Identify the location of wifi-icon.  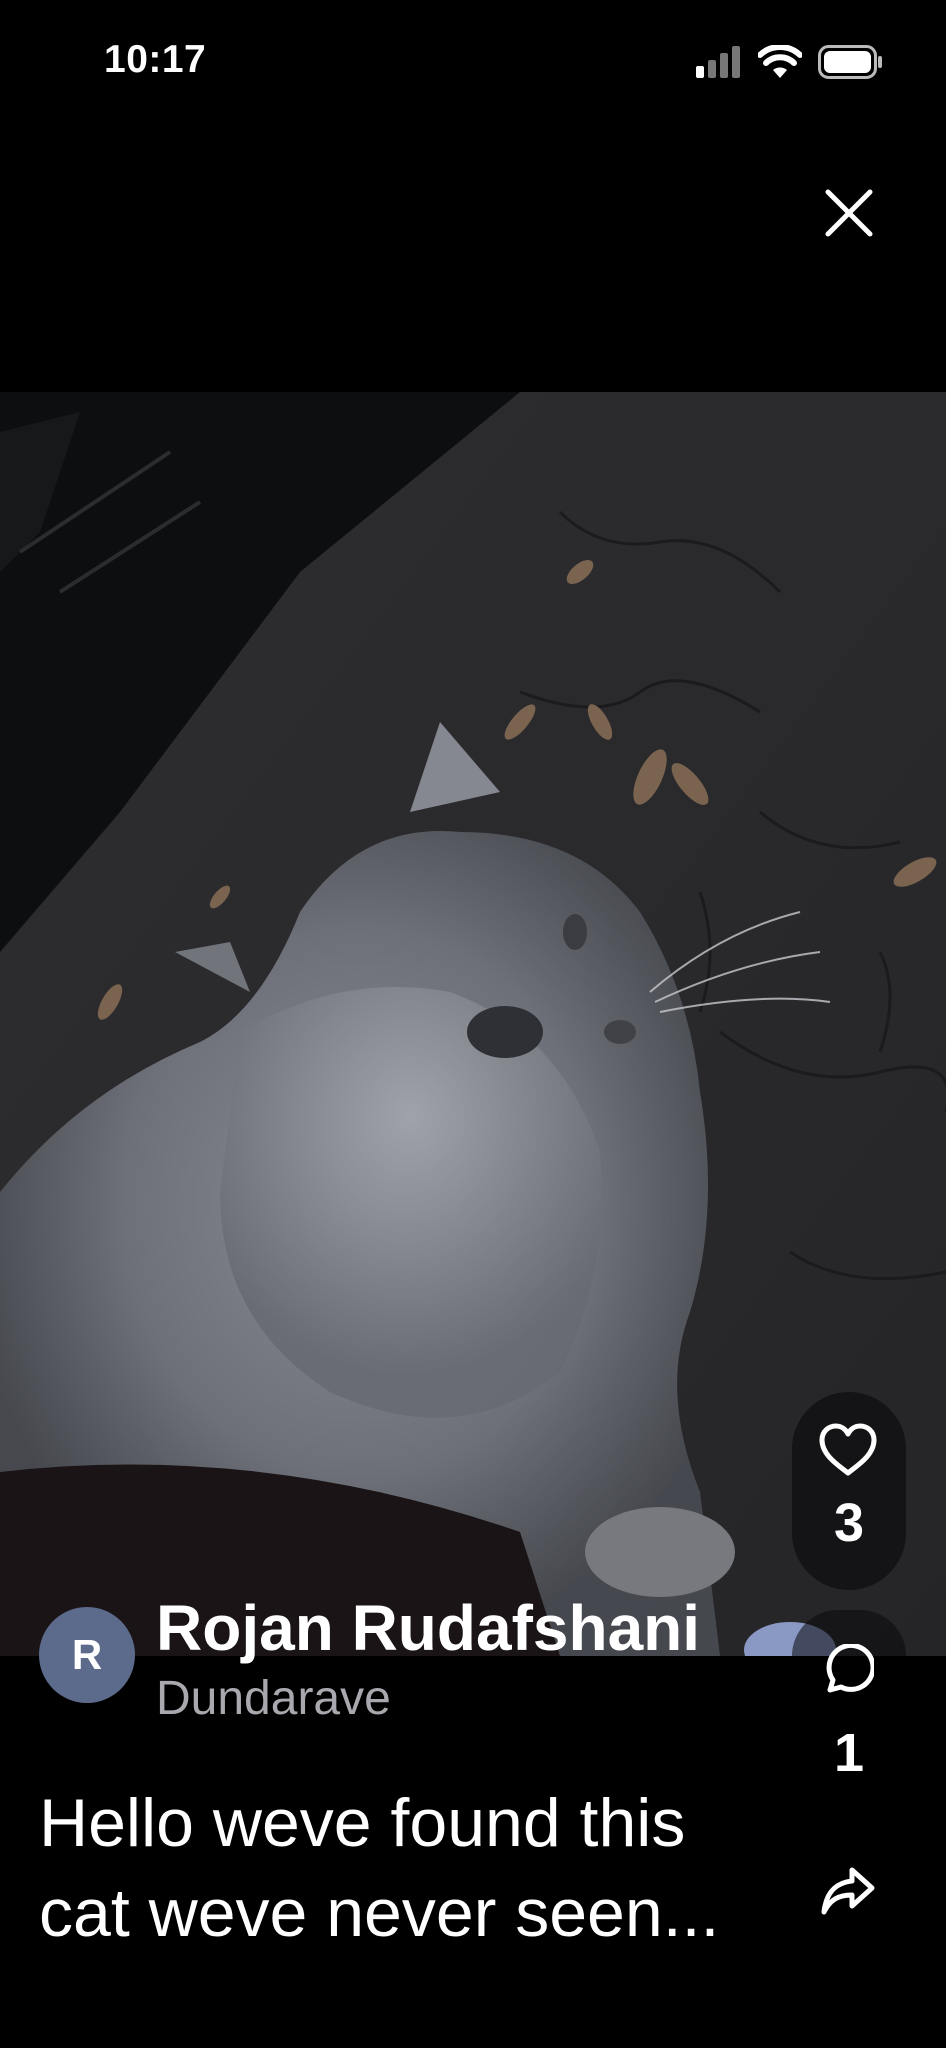
(780, 61).